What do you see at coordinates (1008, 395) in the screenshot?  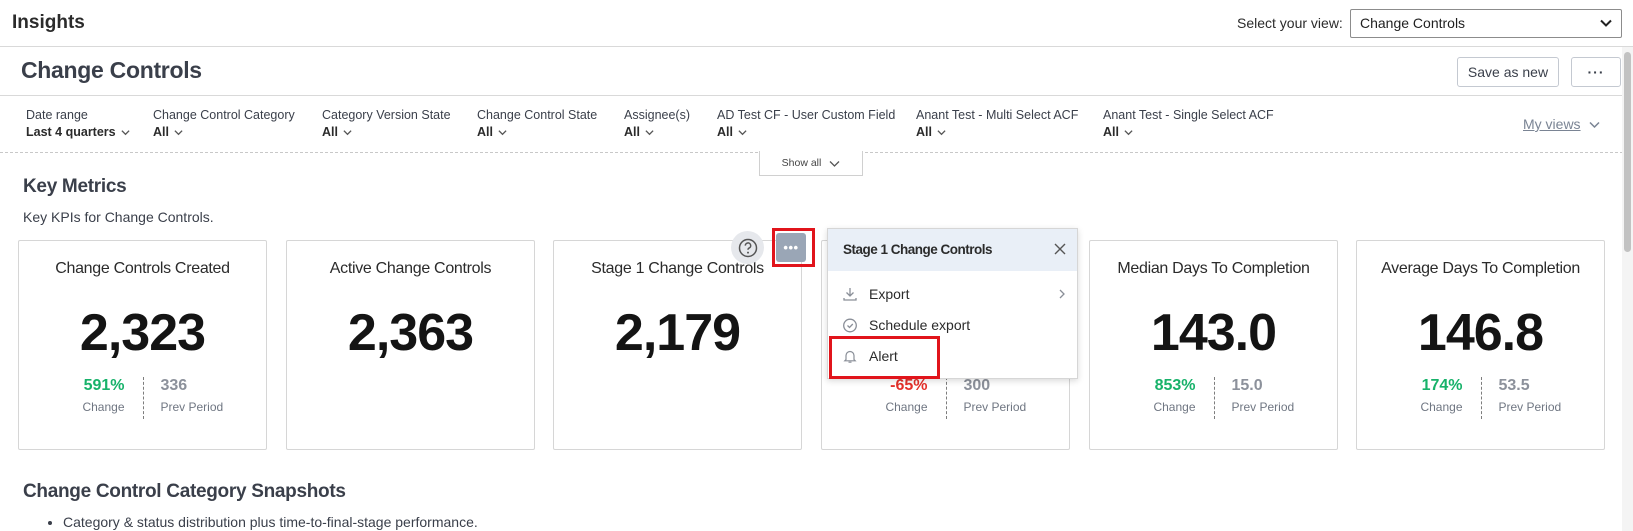 I see `prev-period-stat: 300 Prev Period` at bounding box center [1008, 395].